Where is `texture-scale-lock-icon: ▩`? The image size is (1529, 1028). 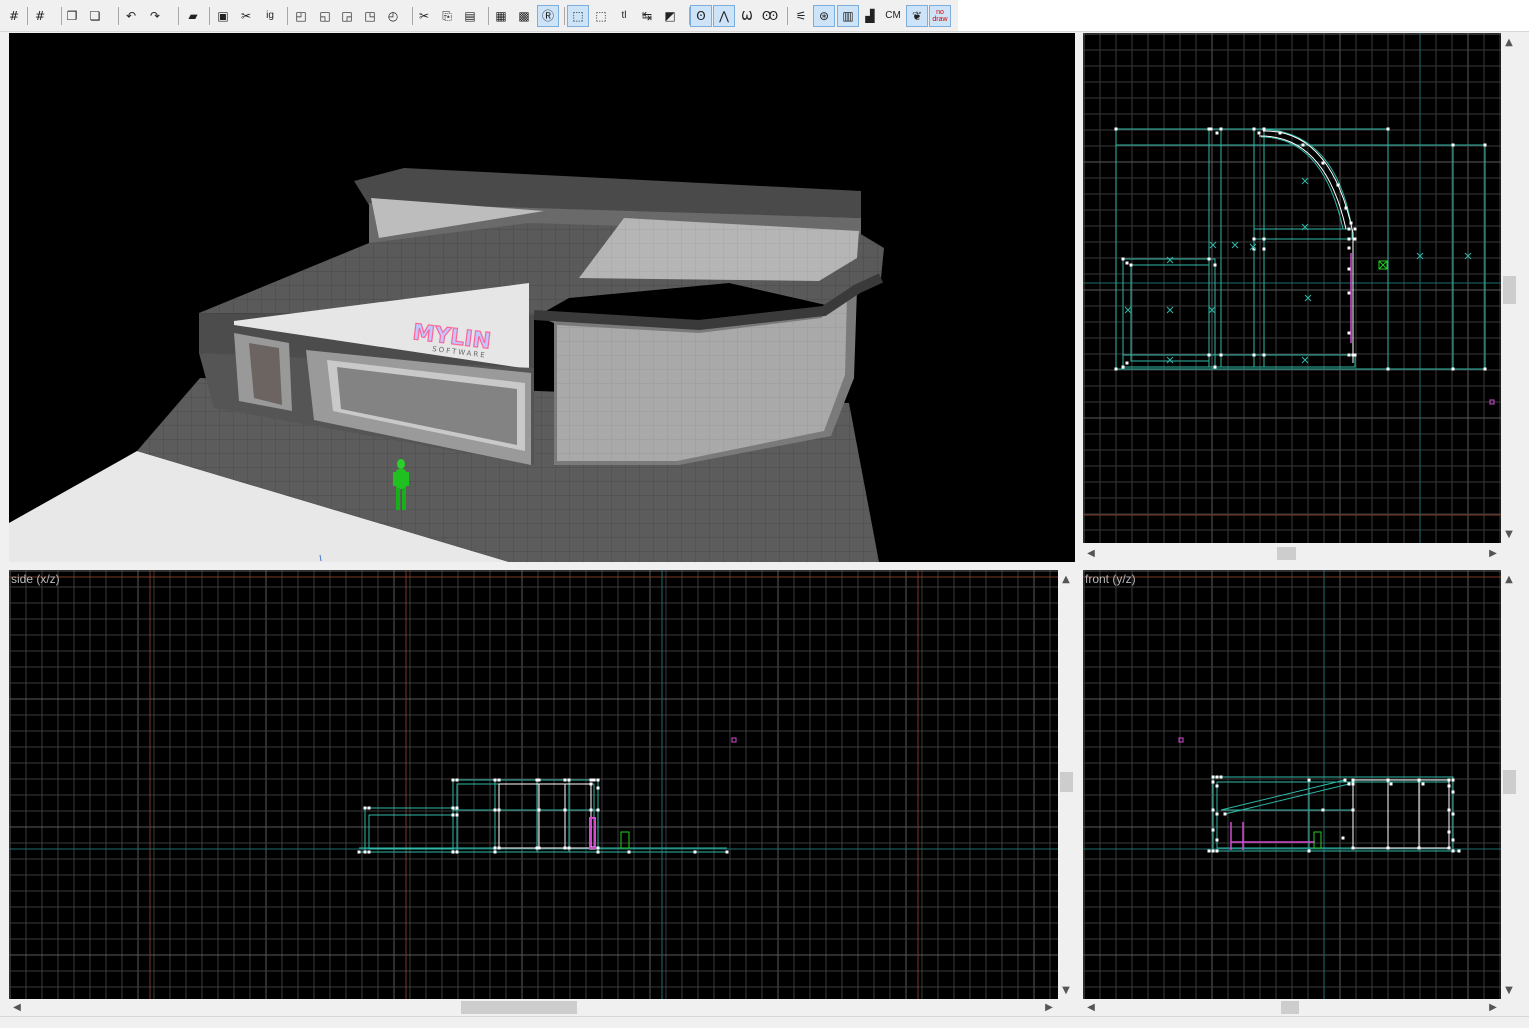 texture-scale-lock-icon: ▩ is located at coordinates (524, 16).